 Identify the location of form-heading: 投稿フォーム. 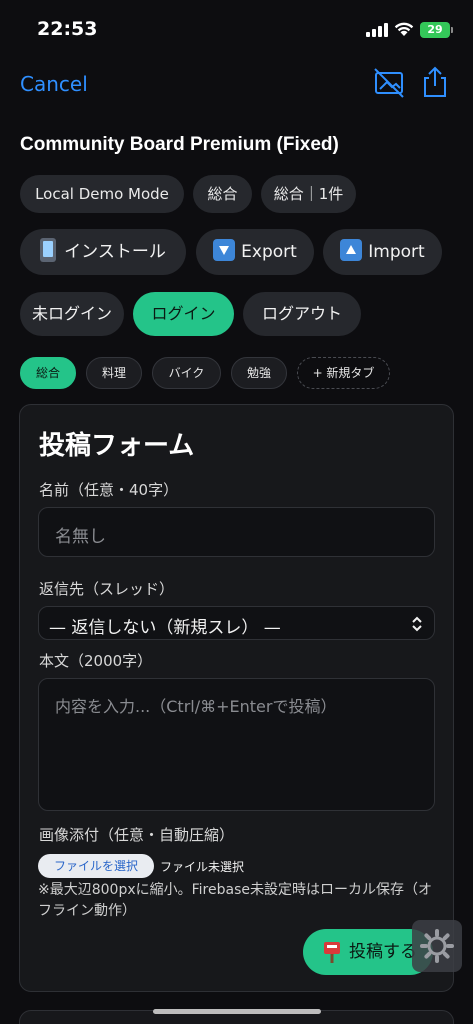
(117, 446).